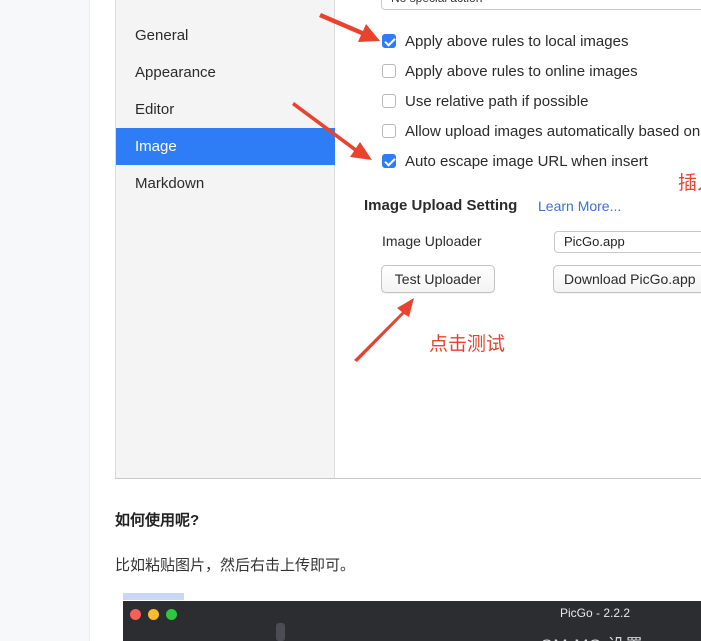  What do you see at coordinates (45, 320) in the screenshot?
I see `page-left-gutter` at bounding box center [45, 320].